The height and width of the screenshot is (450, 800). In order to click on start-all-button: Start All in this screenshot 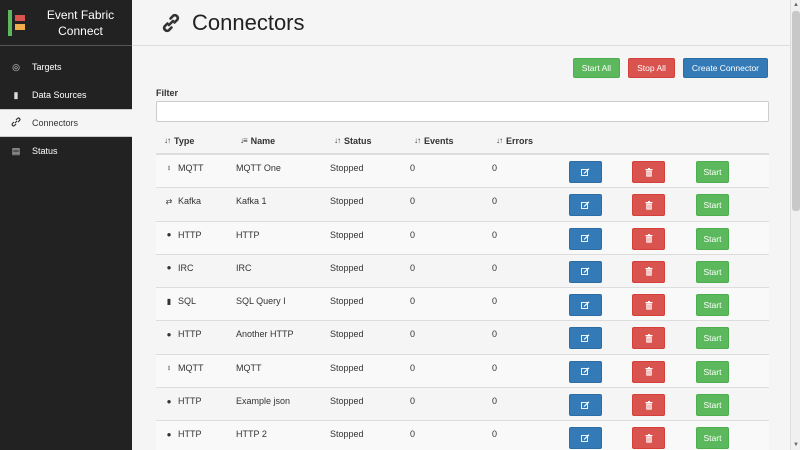, I will do `click(596, 68)`.